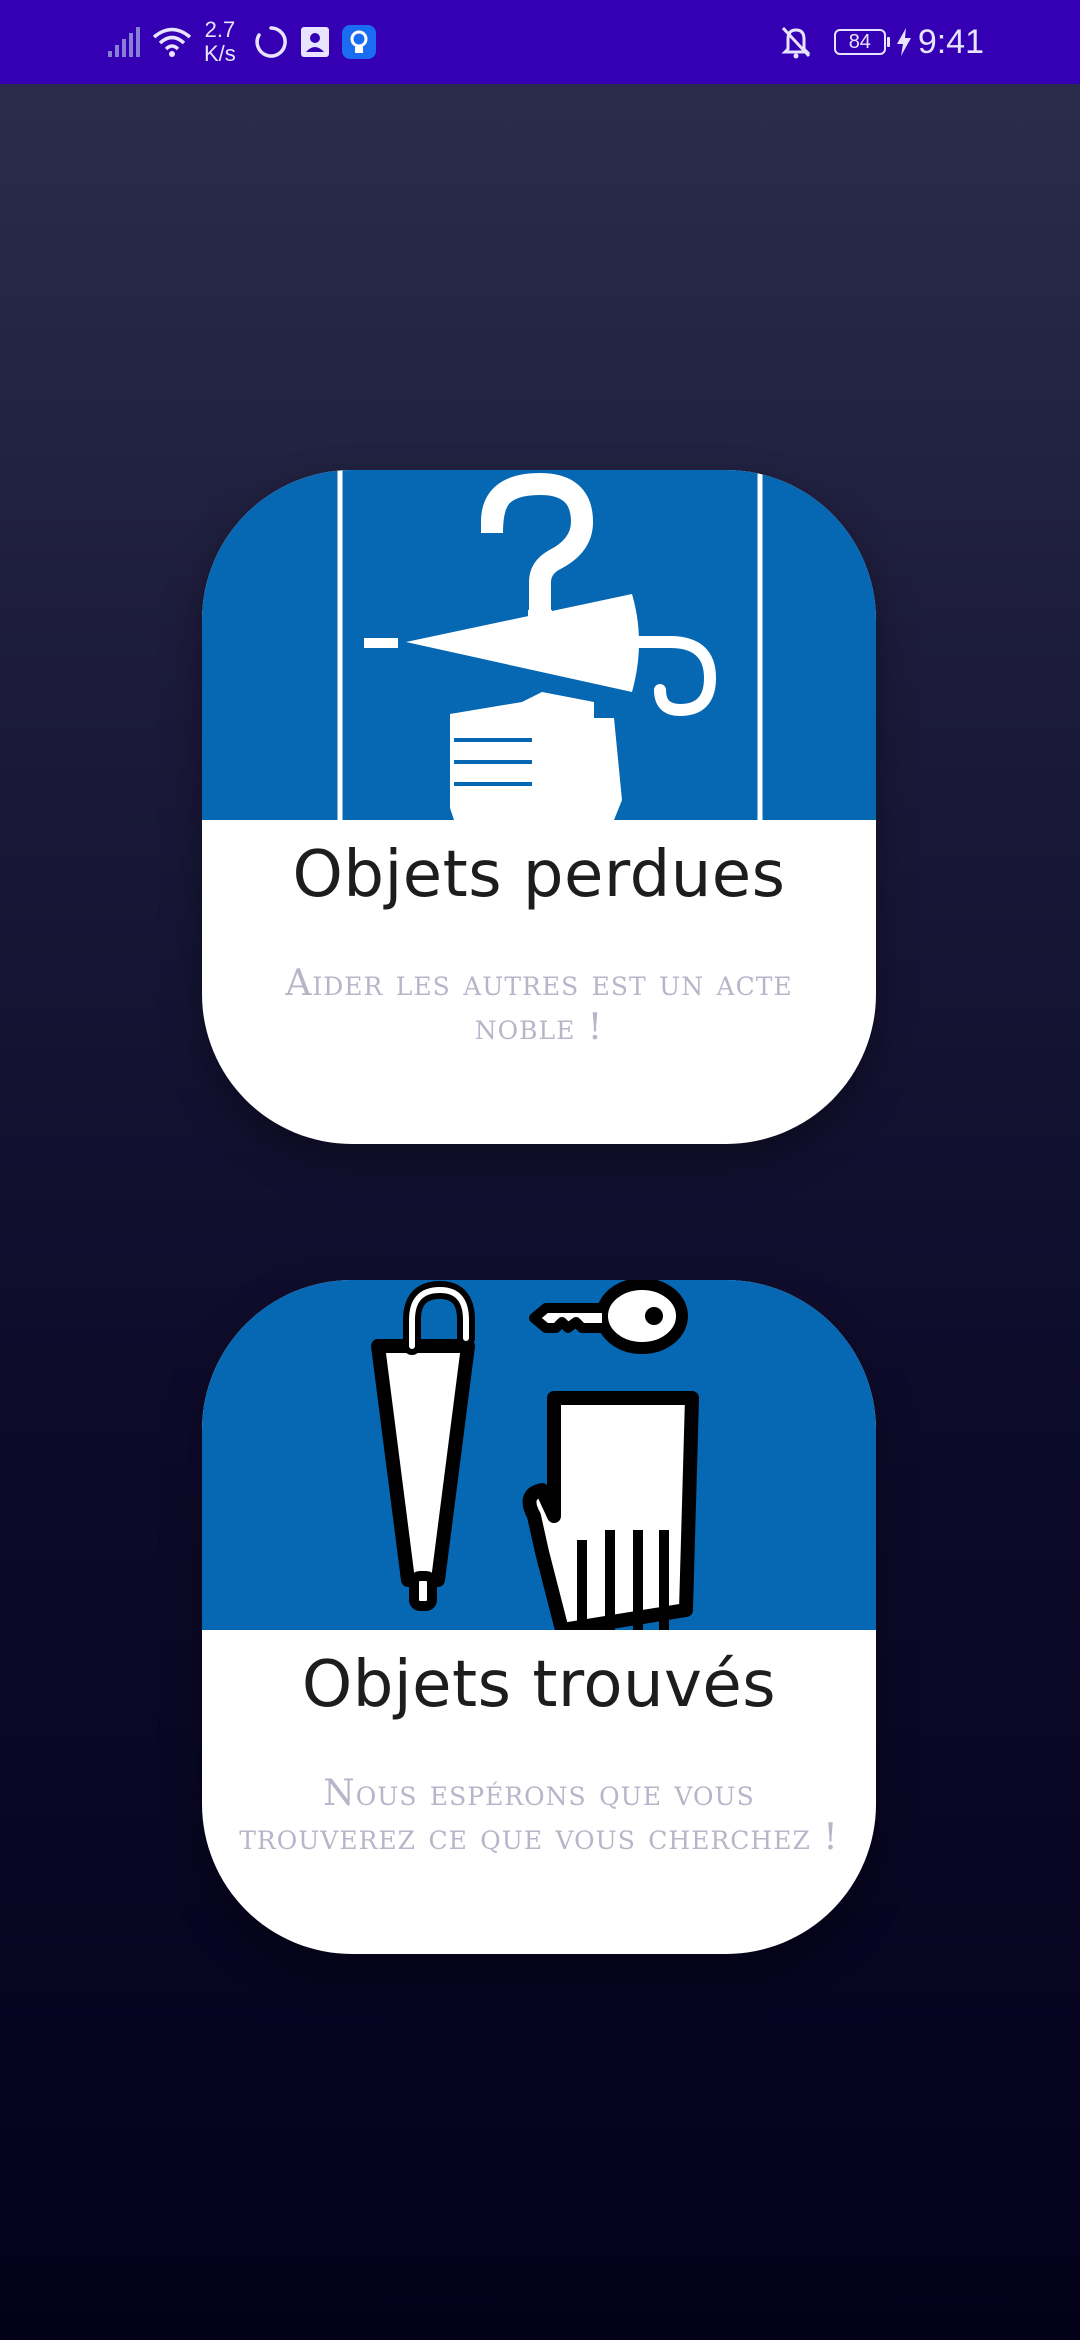 Image resolution: width=1080 pixels, height=2340 pixels. I want to click on lost-items-title: Objets perdues, so click(539, 875).